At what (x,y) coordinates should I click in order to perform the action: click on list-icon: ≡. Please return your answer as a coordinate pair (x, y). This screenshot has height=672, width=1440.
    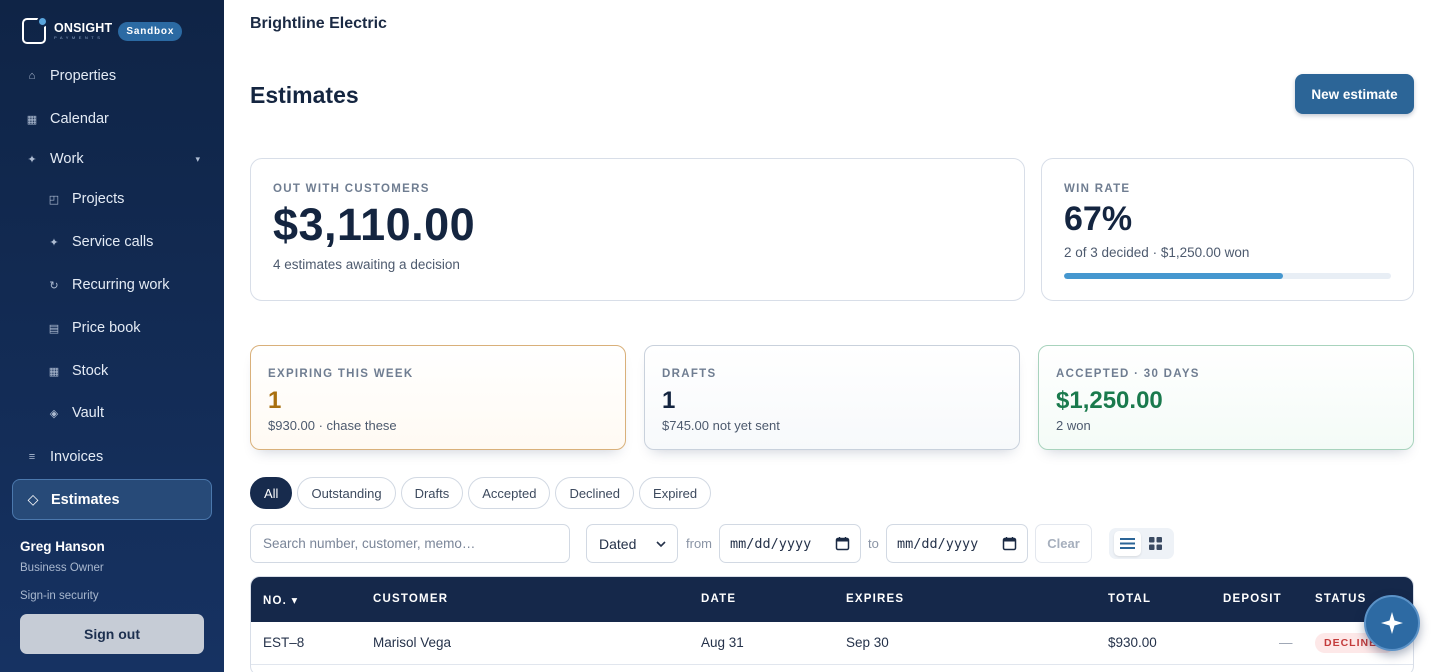
    Looking at the image, I should click on (32, 457).